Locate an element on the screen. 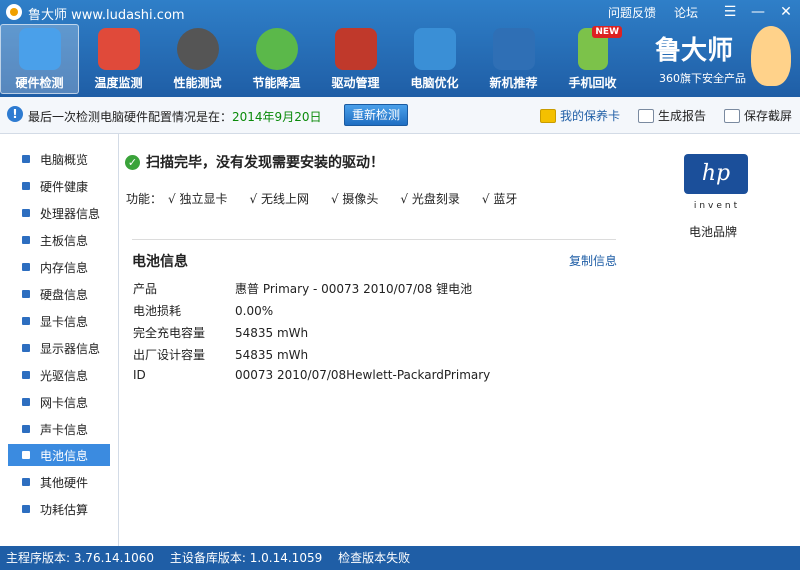  sidebar-item-other: 其他硬件 is located at coordinates (59, 482).